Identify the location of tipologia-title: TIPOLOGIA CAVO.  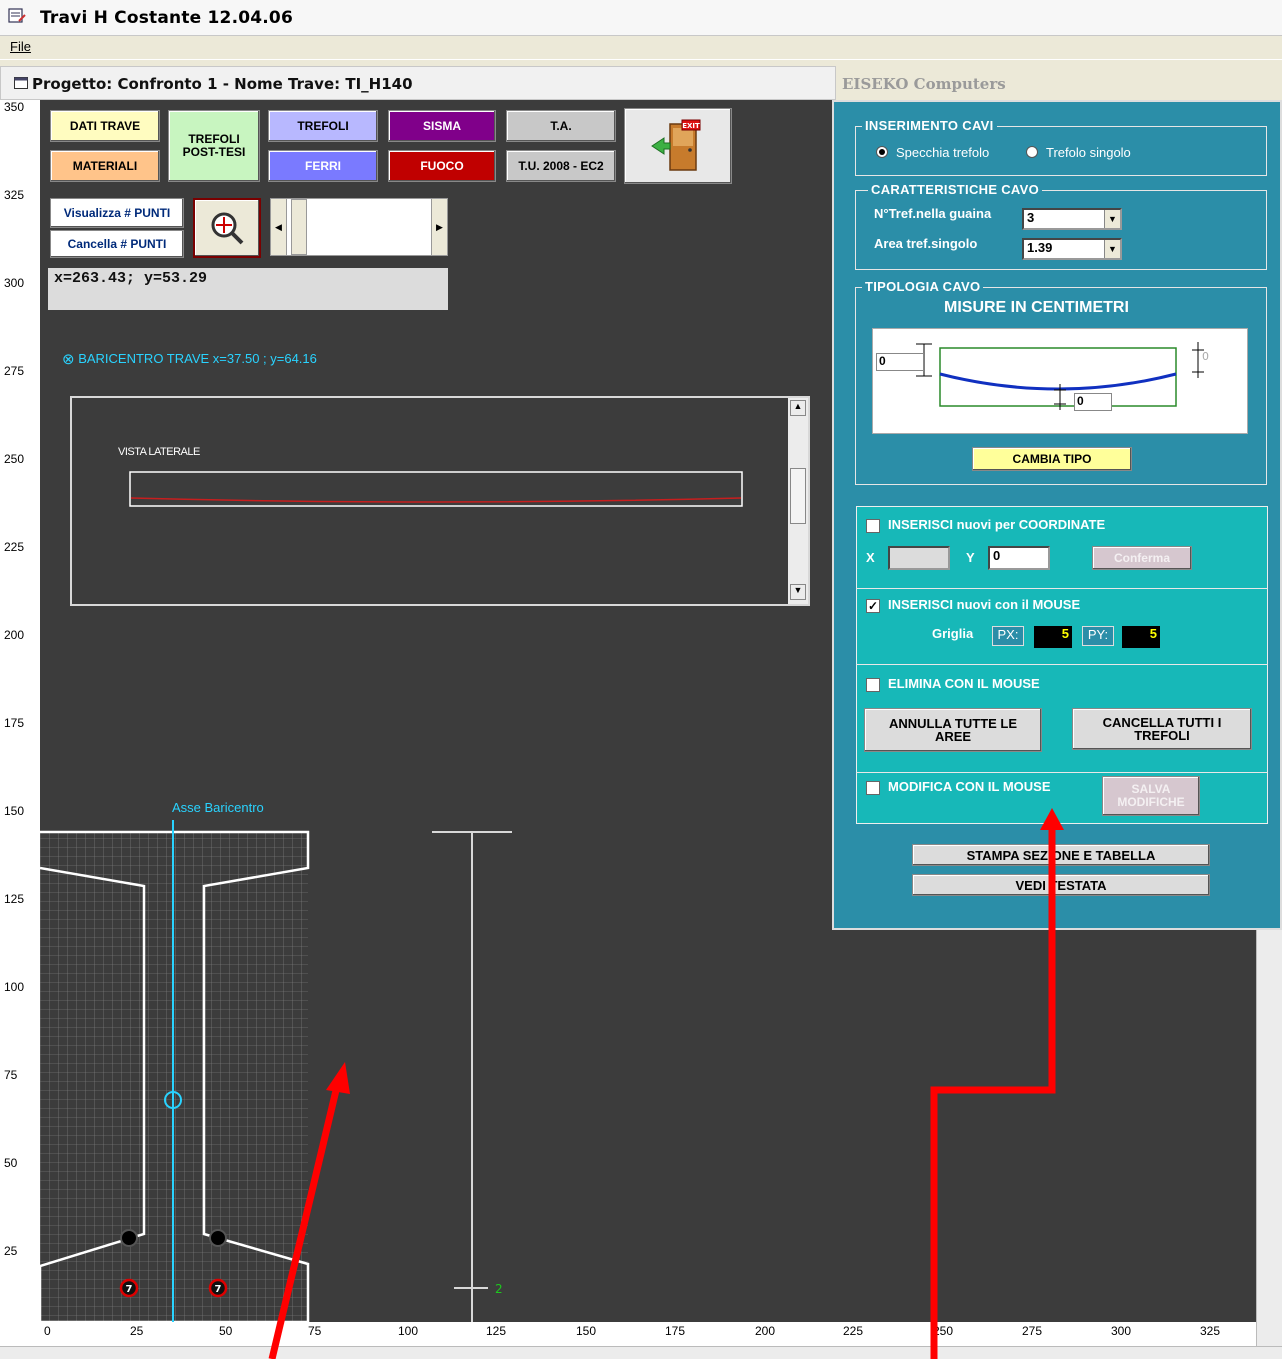
(923, 286).